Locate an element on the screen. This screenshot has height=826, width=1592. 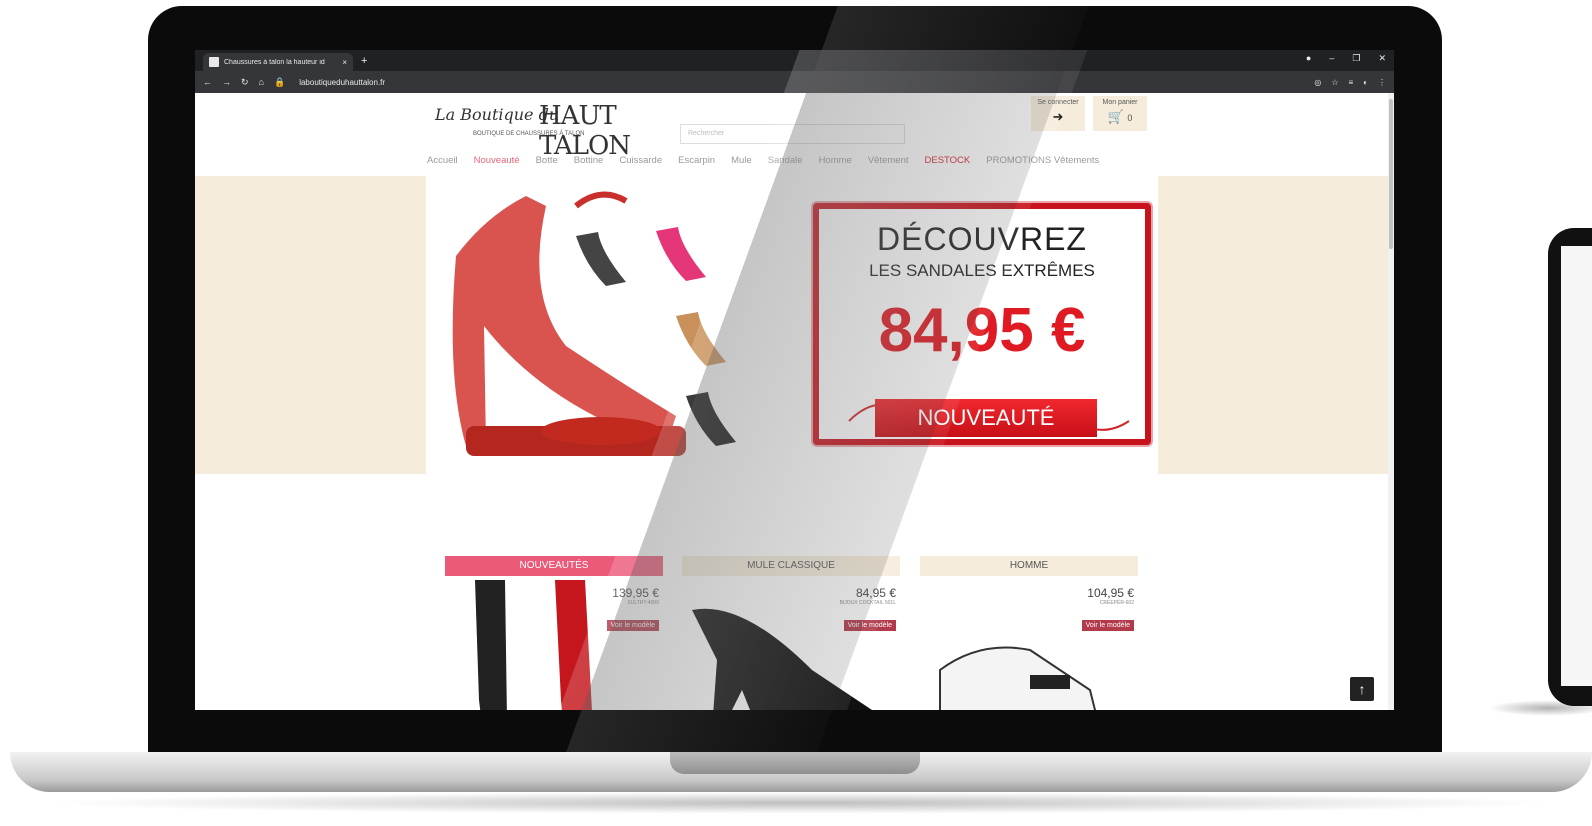
profile-icon: ● is located at coordinates (1308, 58).